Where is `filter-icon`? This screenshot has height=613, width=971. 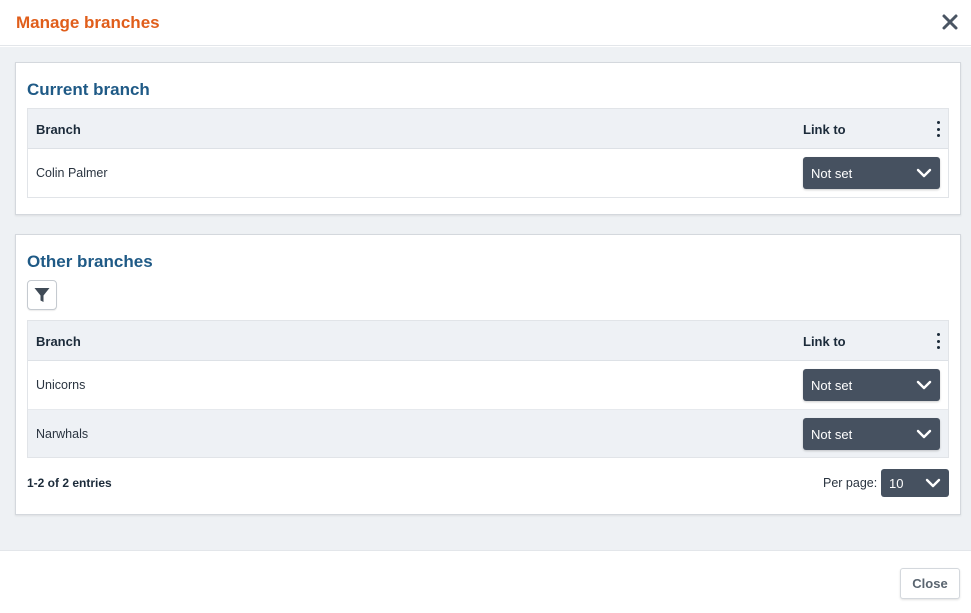 filter-icon is located at coordinates (42, 295).